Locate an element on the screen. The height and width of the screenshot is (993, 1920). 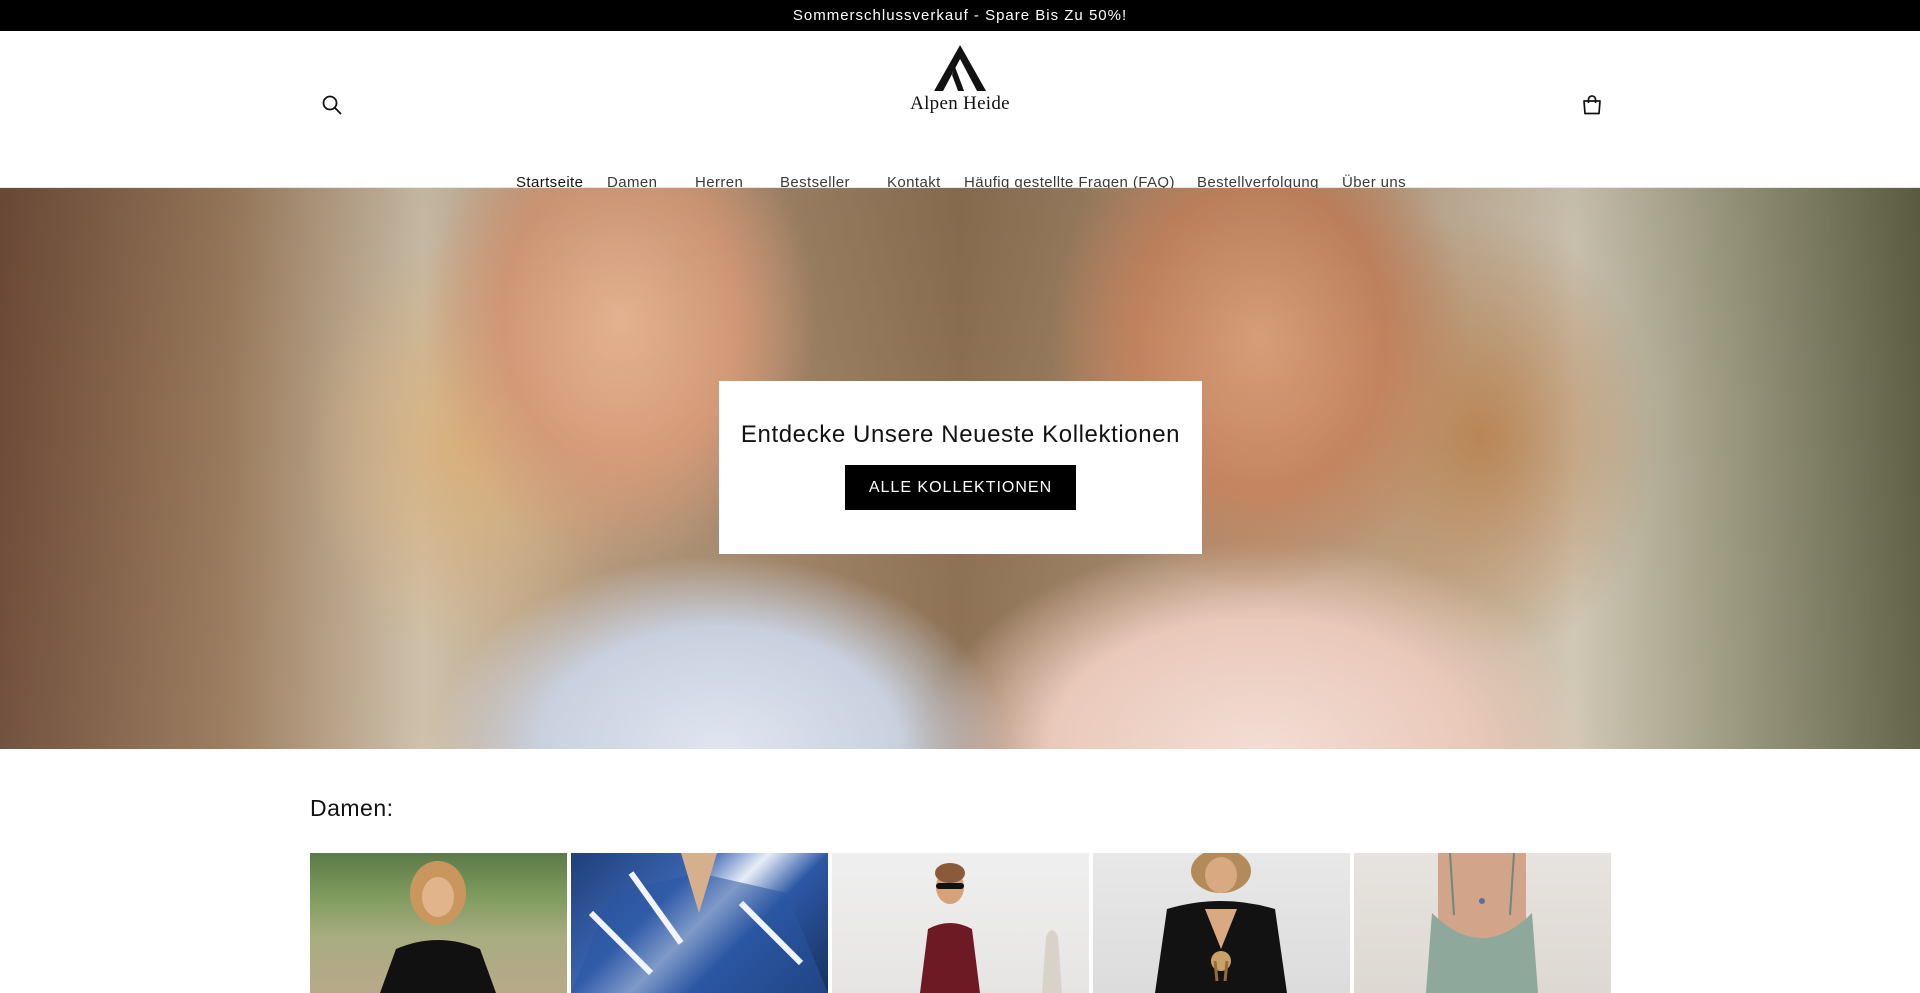
brand-name: Alpen Heide is located at coordinates (960, 103).